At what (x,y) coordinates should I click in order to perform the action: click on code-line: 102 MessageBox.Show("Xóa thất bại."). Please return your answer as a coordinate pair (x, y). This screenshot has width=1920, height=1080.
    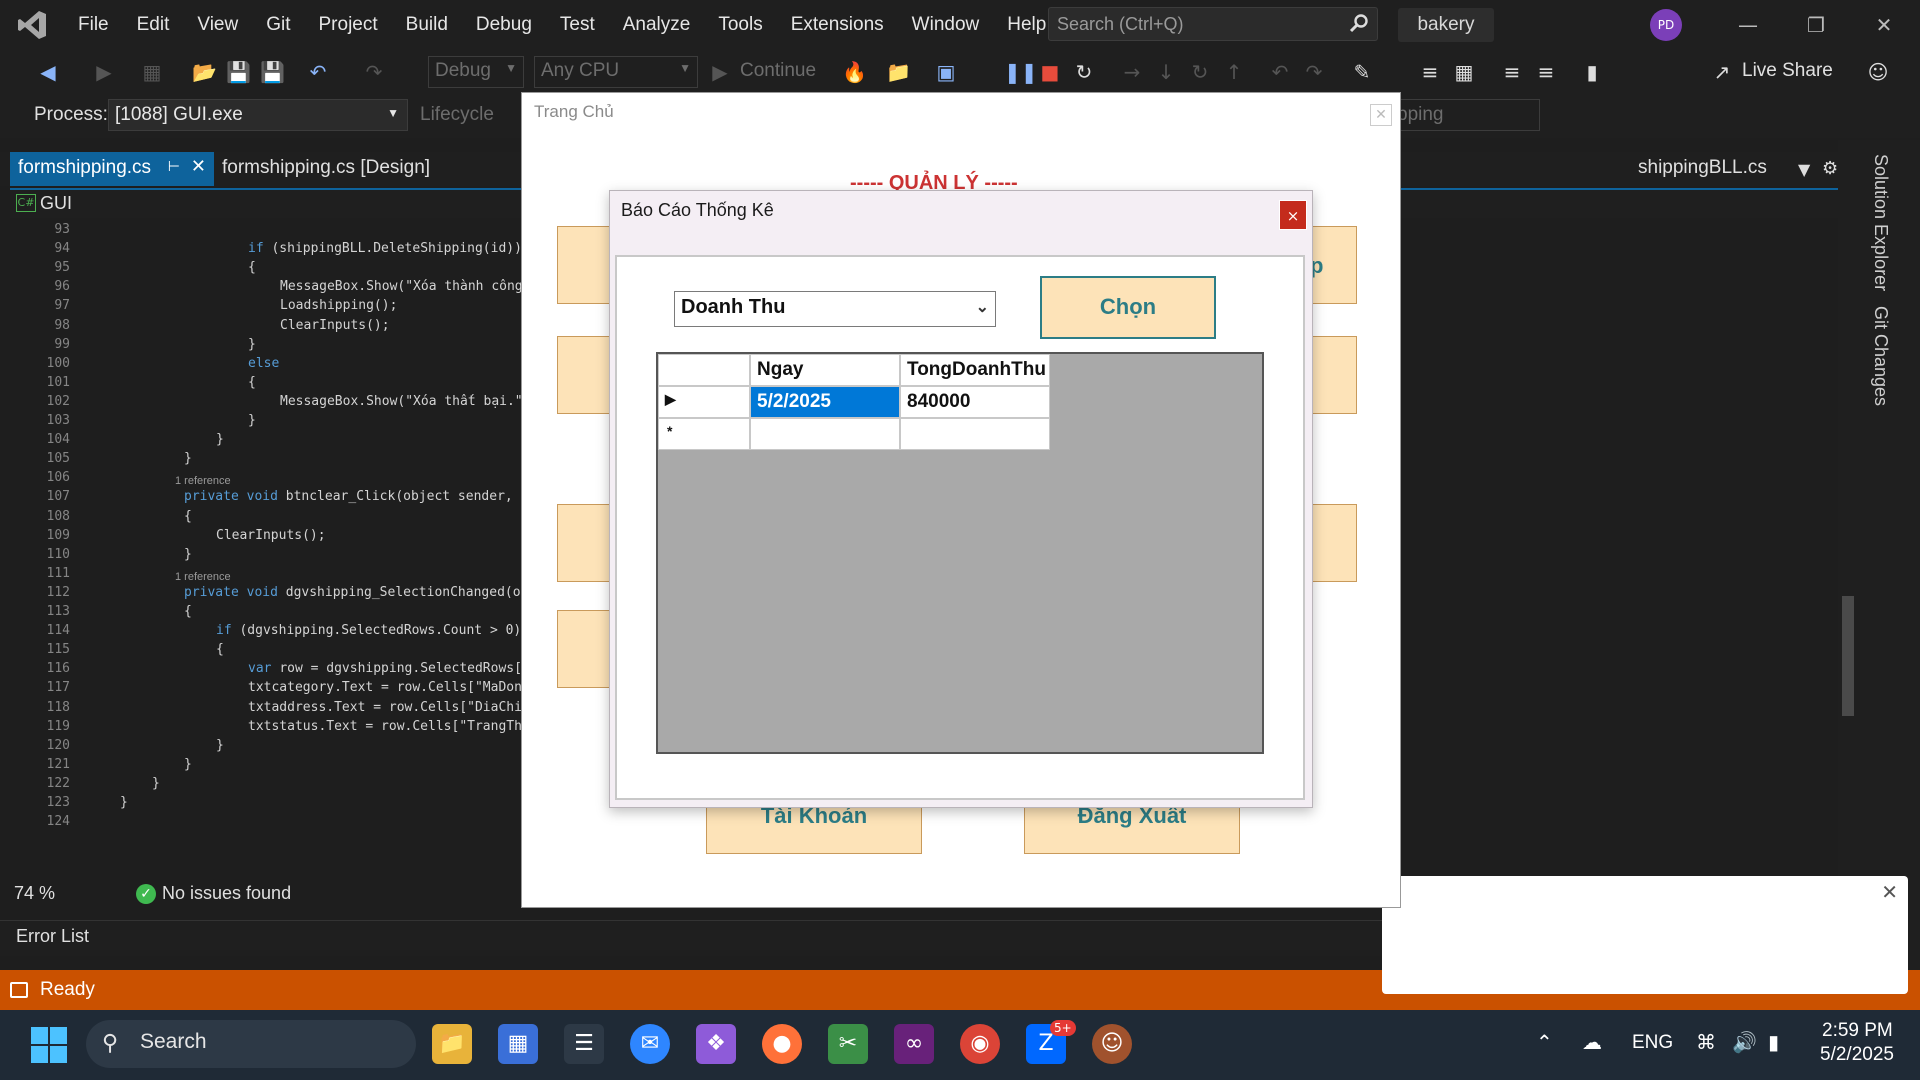
    Looking at the image, I should click on (270, 401).